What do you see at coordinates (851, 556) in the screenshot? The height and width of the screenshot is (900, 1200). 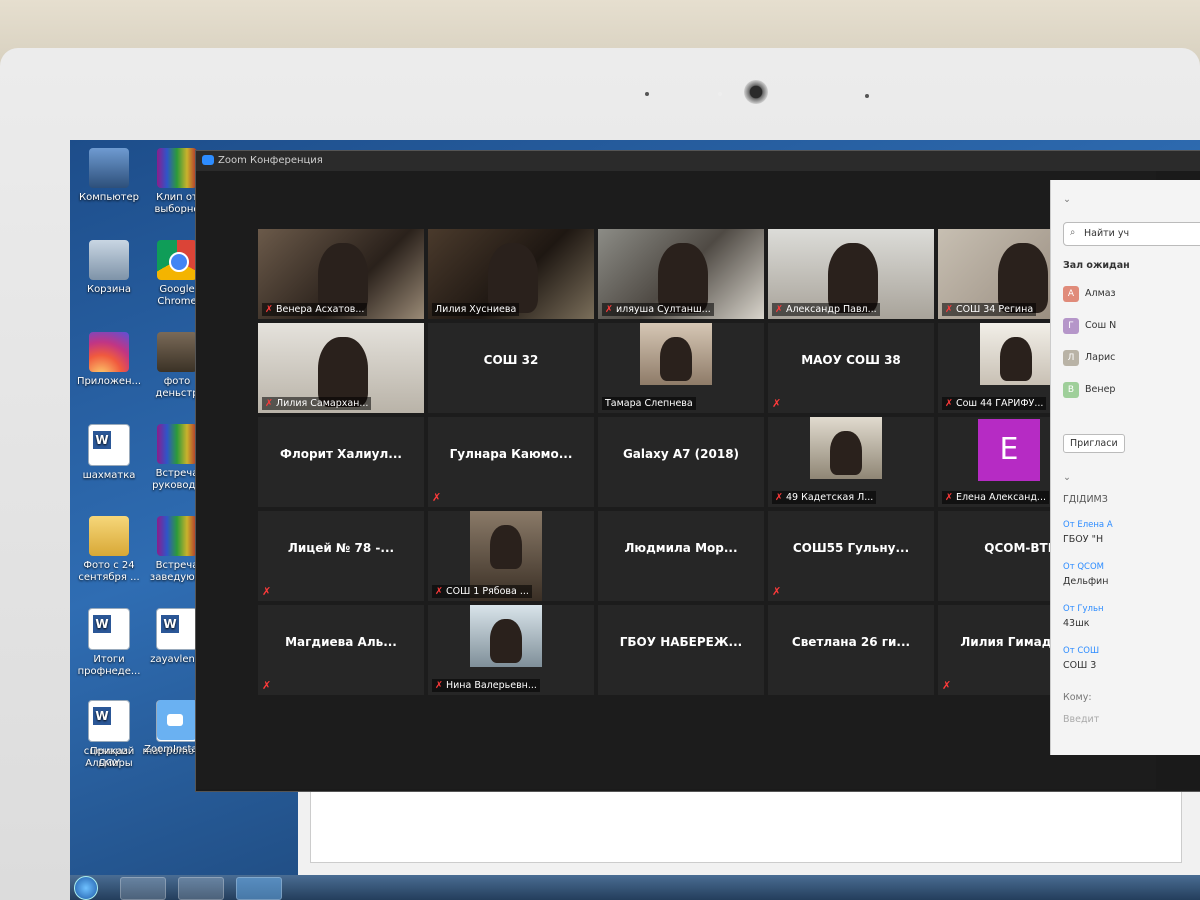 I see `participant-tile: СОШ55 Гульну... ✗` at bounding box center [851, 556].